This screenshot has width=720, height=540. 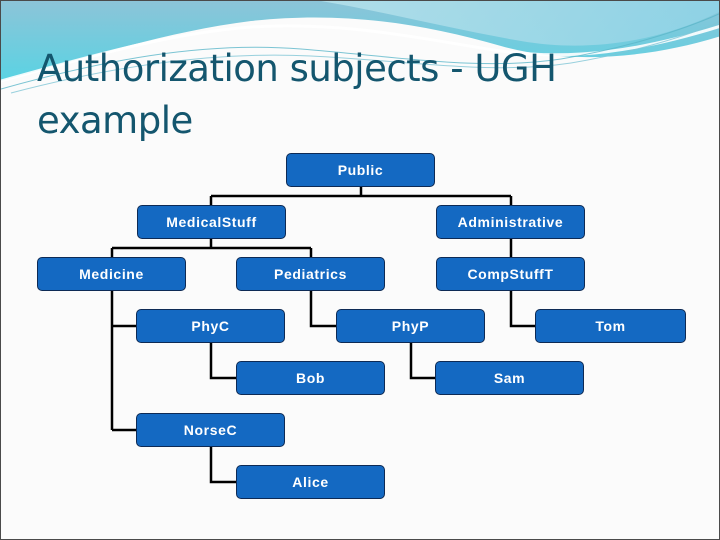 What do you see at coordinates (310, 482) in the screenshot?
I see `node-alice: Alice` at bounding box center [310, 482].